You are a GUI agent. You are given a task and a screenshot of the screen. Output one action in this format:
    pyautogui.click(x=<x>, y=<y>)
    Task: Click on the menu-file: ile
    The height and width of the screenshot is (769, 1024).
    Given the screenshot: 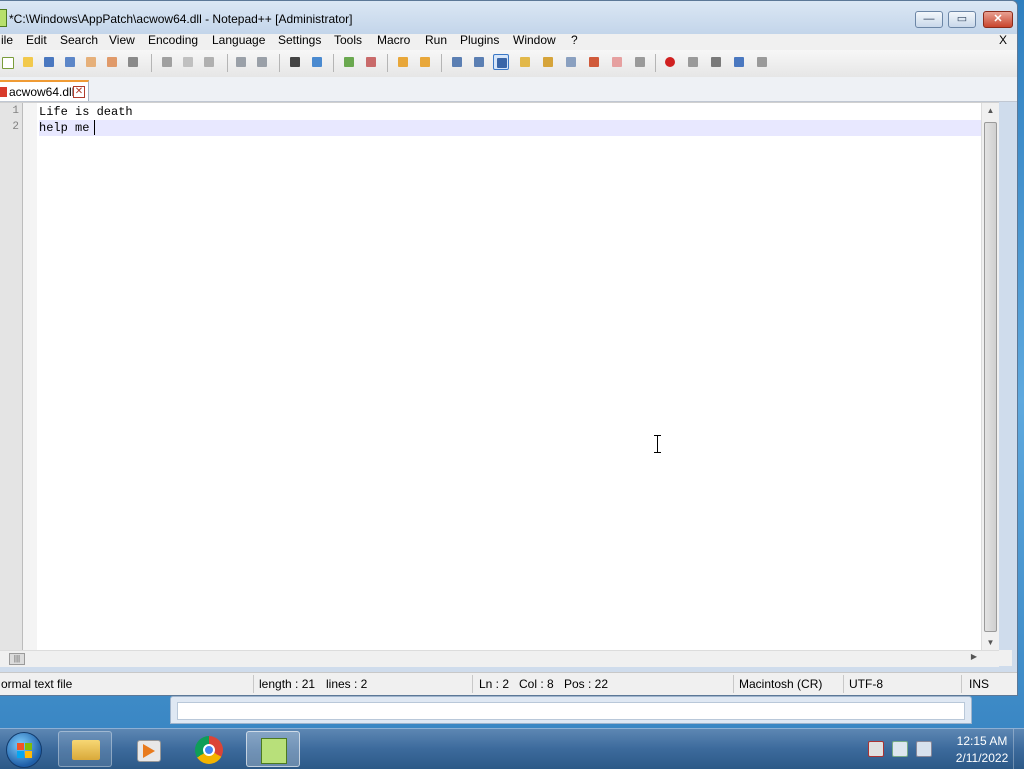 What is the action you would take?
    pyautogui.click(x=7, y=42)
    